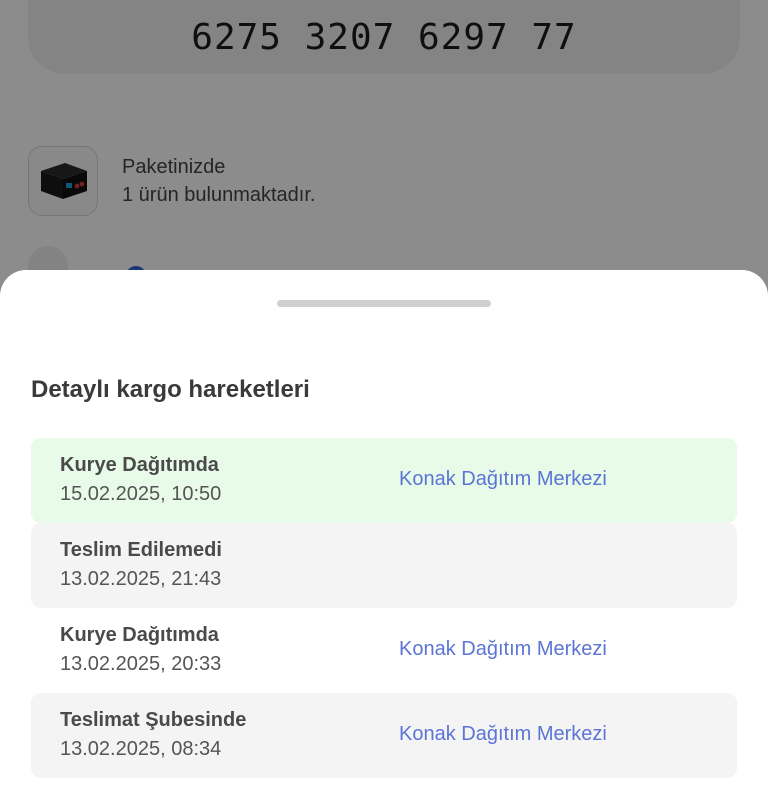  I want to click on event-date: 13.02.2025, 20:33, so click(141, 664).